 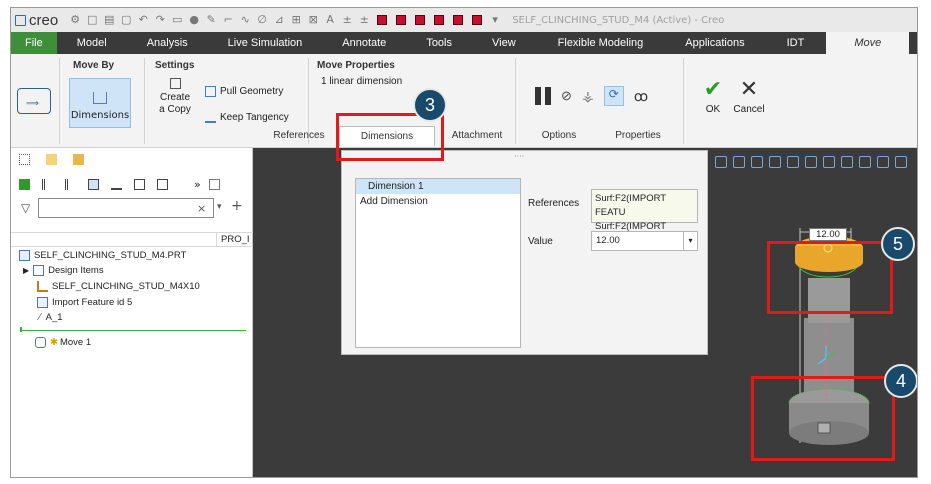 I want to click on annotation-icon: A, so click(x=330, y=20).